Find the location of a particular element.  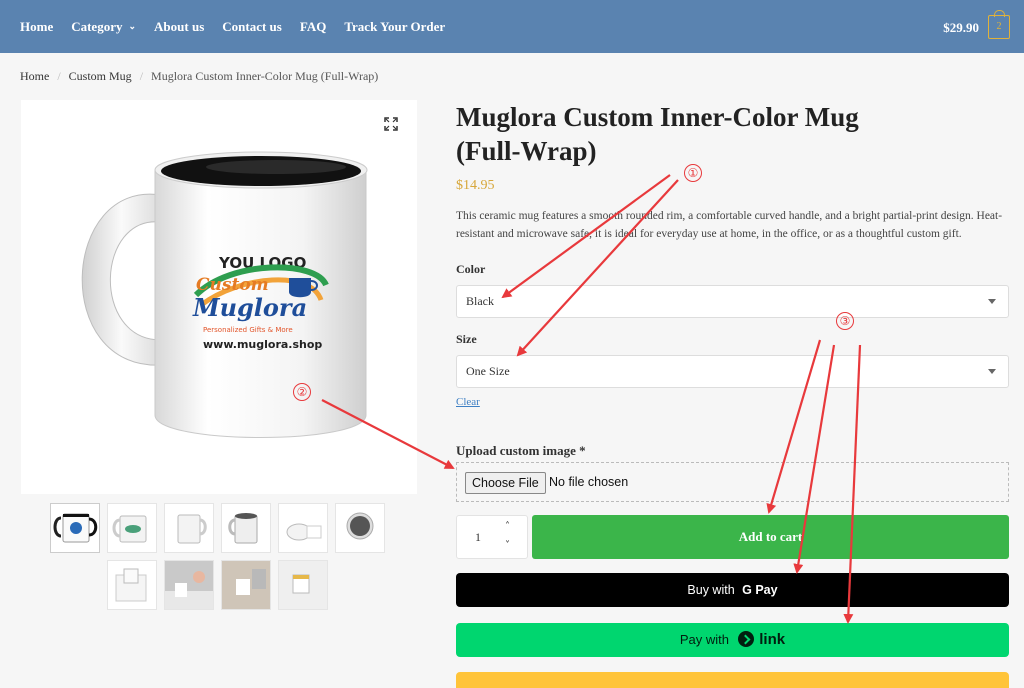

breadcrumb-home: Home is located at coordinates (34, 76).